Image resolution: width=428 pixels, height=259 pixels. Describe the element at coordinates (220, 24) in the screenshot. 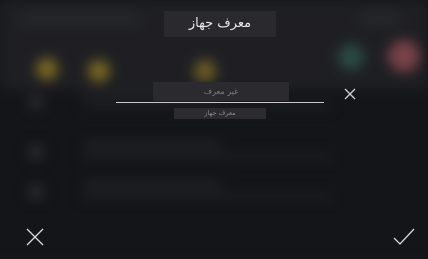

I see `dialog-title: معرف جهاز` at that location.